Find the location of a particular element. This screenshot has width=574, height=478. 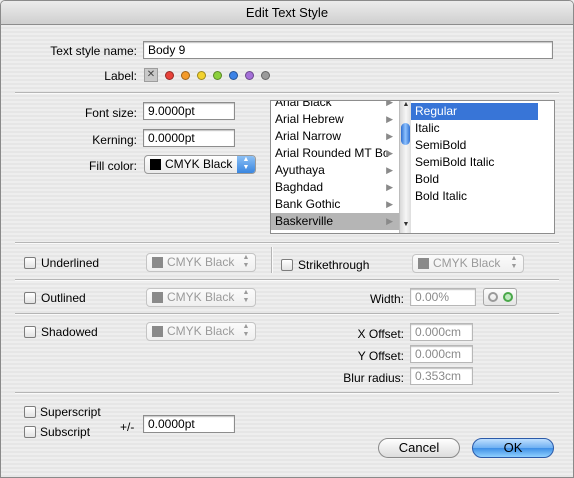

y-offset-label: Y Offset: is located at coordinates (380, 356).